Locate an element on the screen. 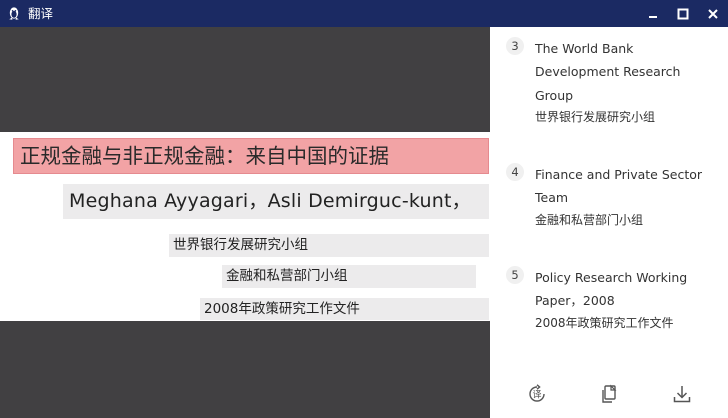 The image size is (728, 418). svg-text: 译 is located at coordinates (536, 394).